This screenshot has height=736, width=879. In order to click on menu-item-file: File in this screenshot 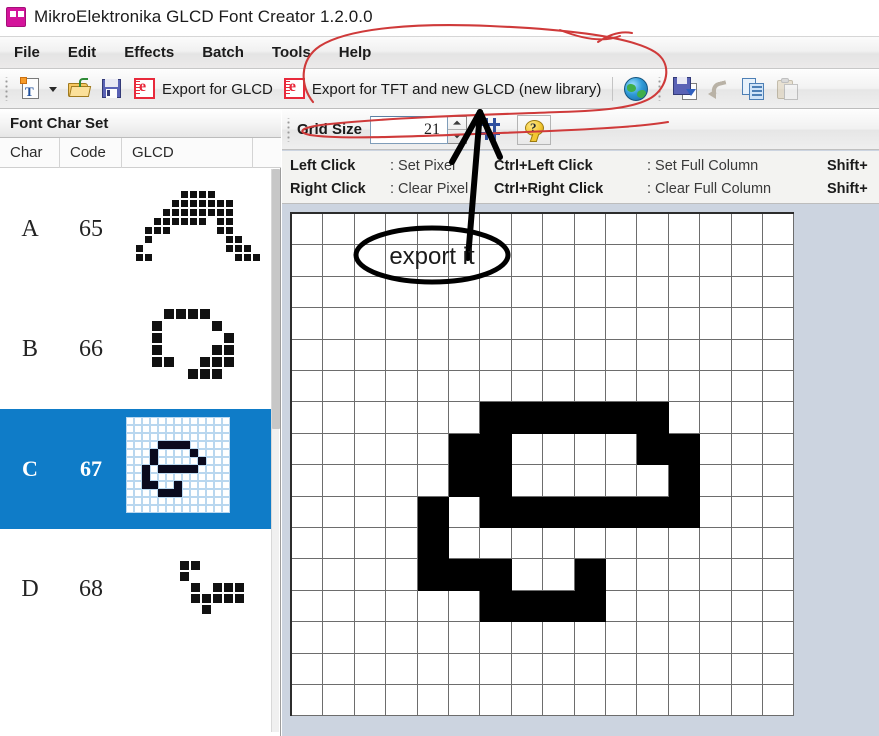, I will do `click(27, 52)`.